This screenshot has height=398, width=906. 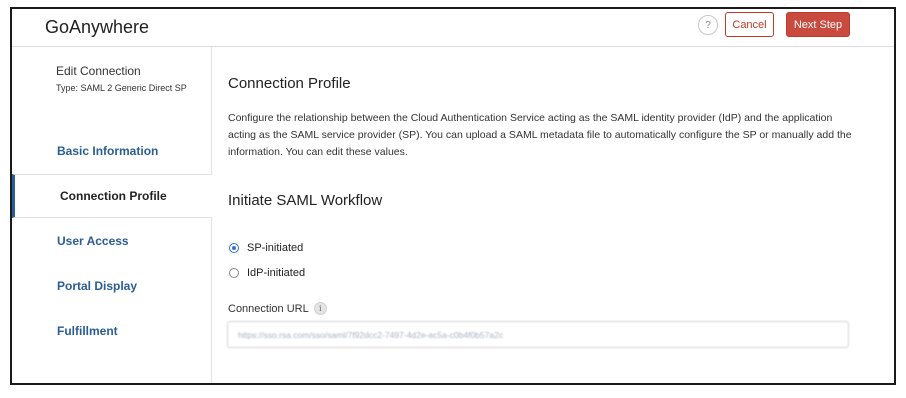 I want to click on sidebar-item-portal-display: Portal Display, so click(x=112, y=286).